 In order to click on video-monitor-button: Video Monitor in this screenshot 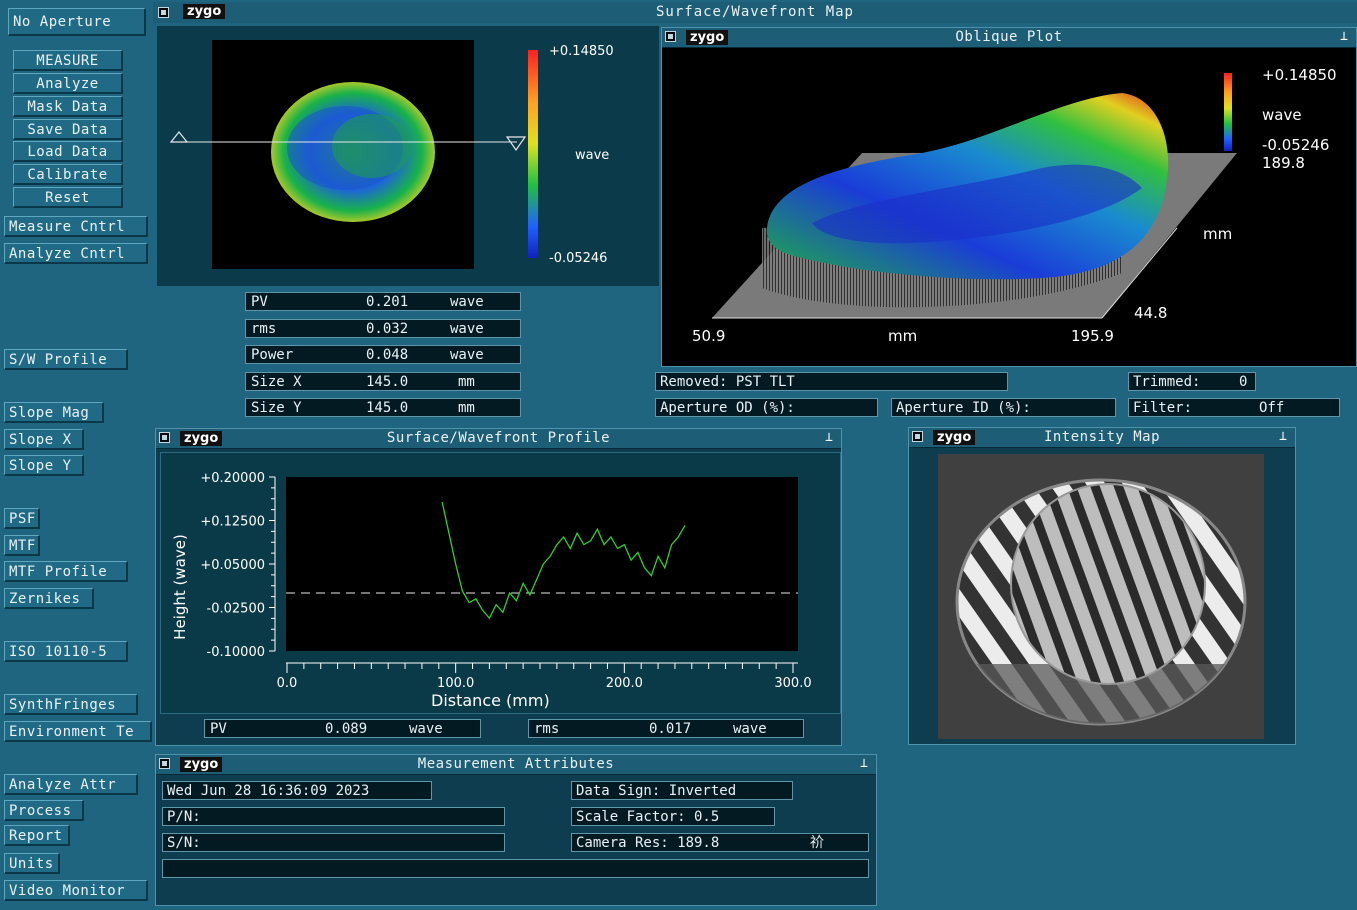, I will do `click(76, 890)`.